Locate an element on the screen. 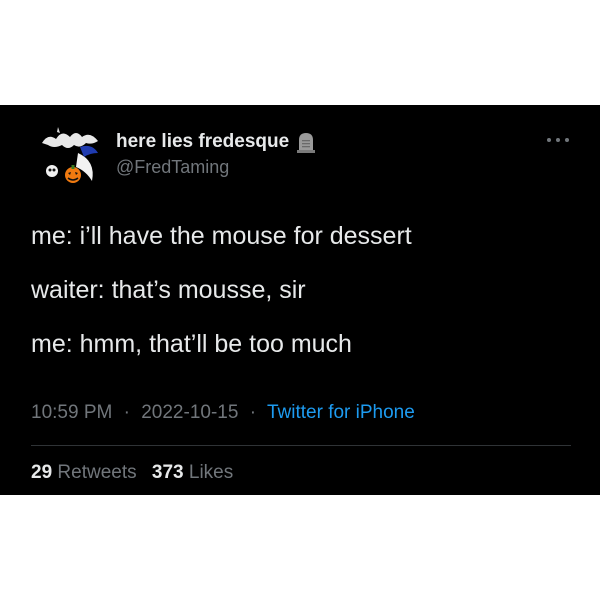 The image size is (600, 600). tweet-time: 10:59 PM is located at coordinates (71, 412).